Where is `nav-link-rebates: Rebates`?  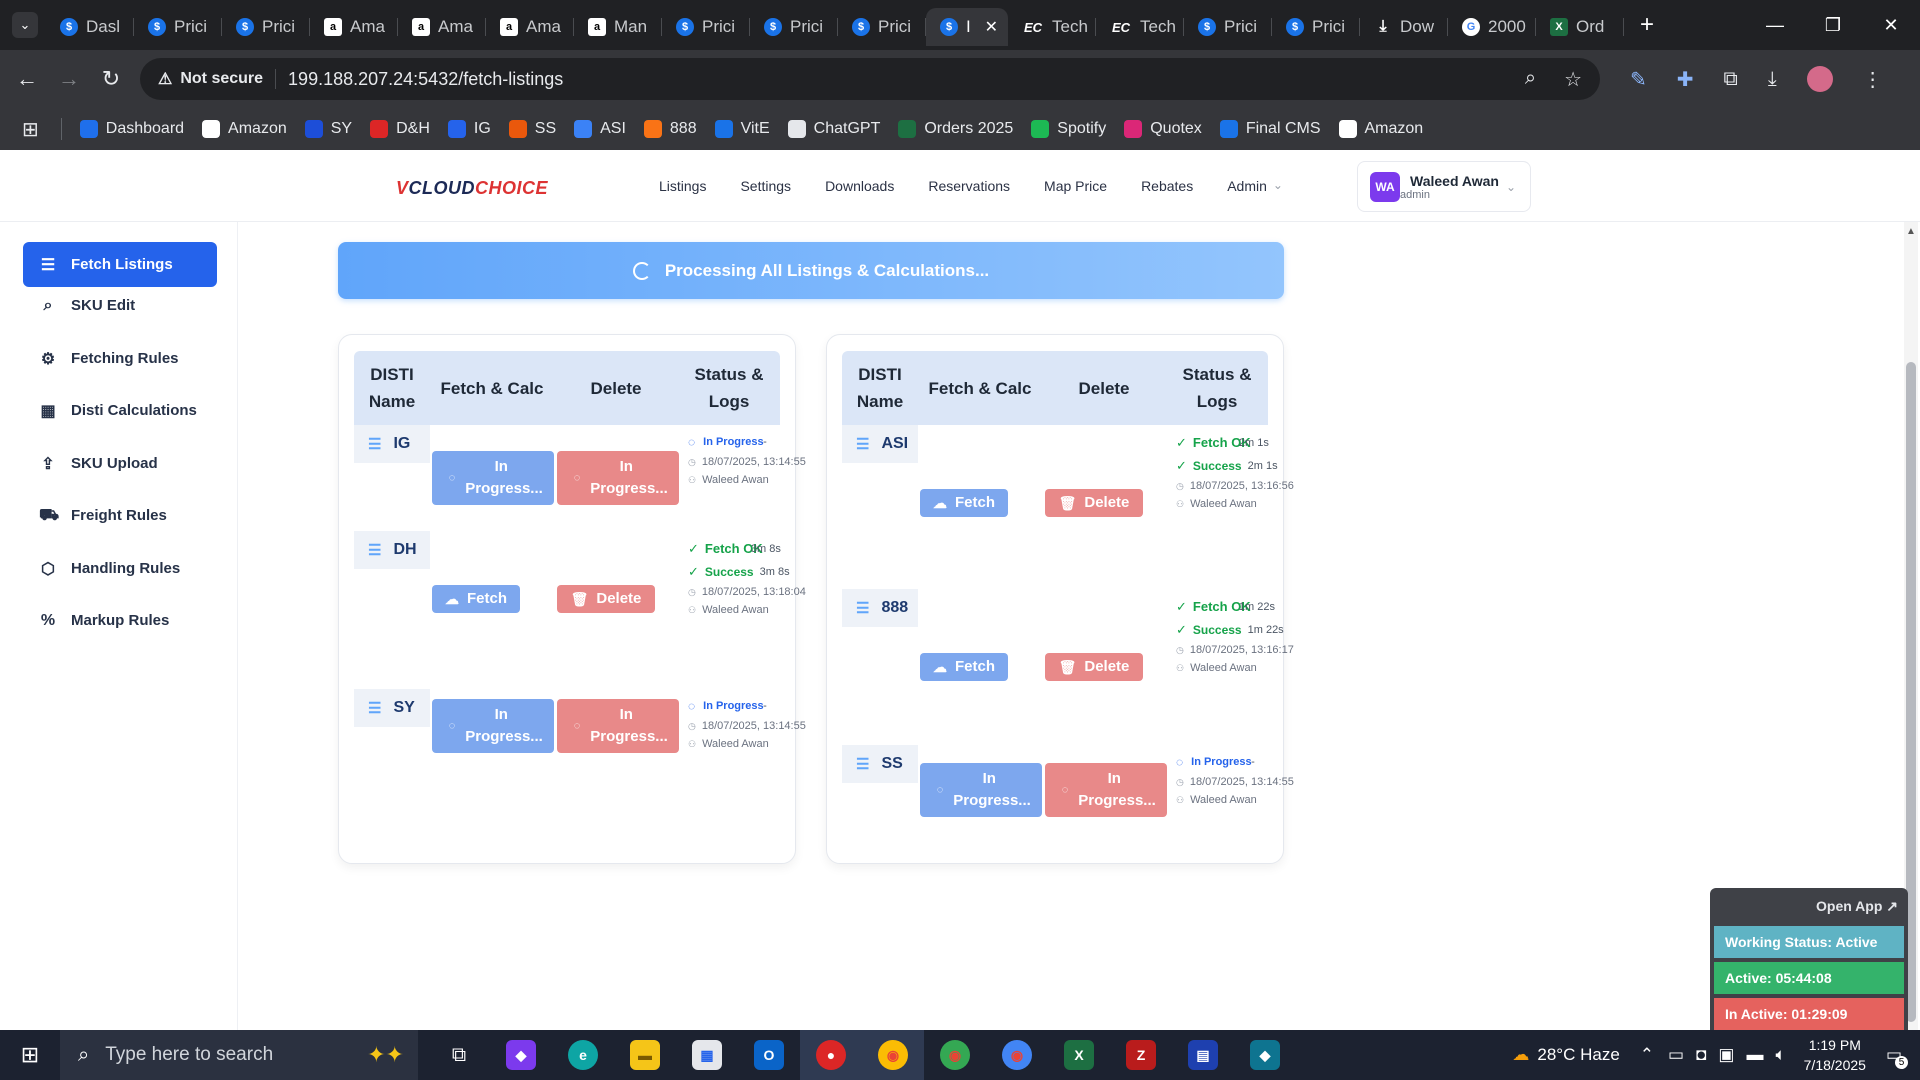
nav-link-rebates: Rebates is located at coordinates (1167, 186).